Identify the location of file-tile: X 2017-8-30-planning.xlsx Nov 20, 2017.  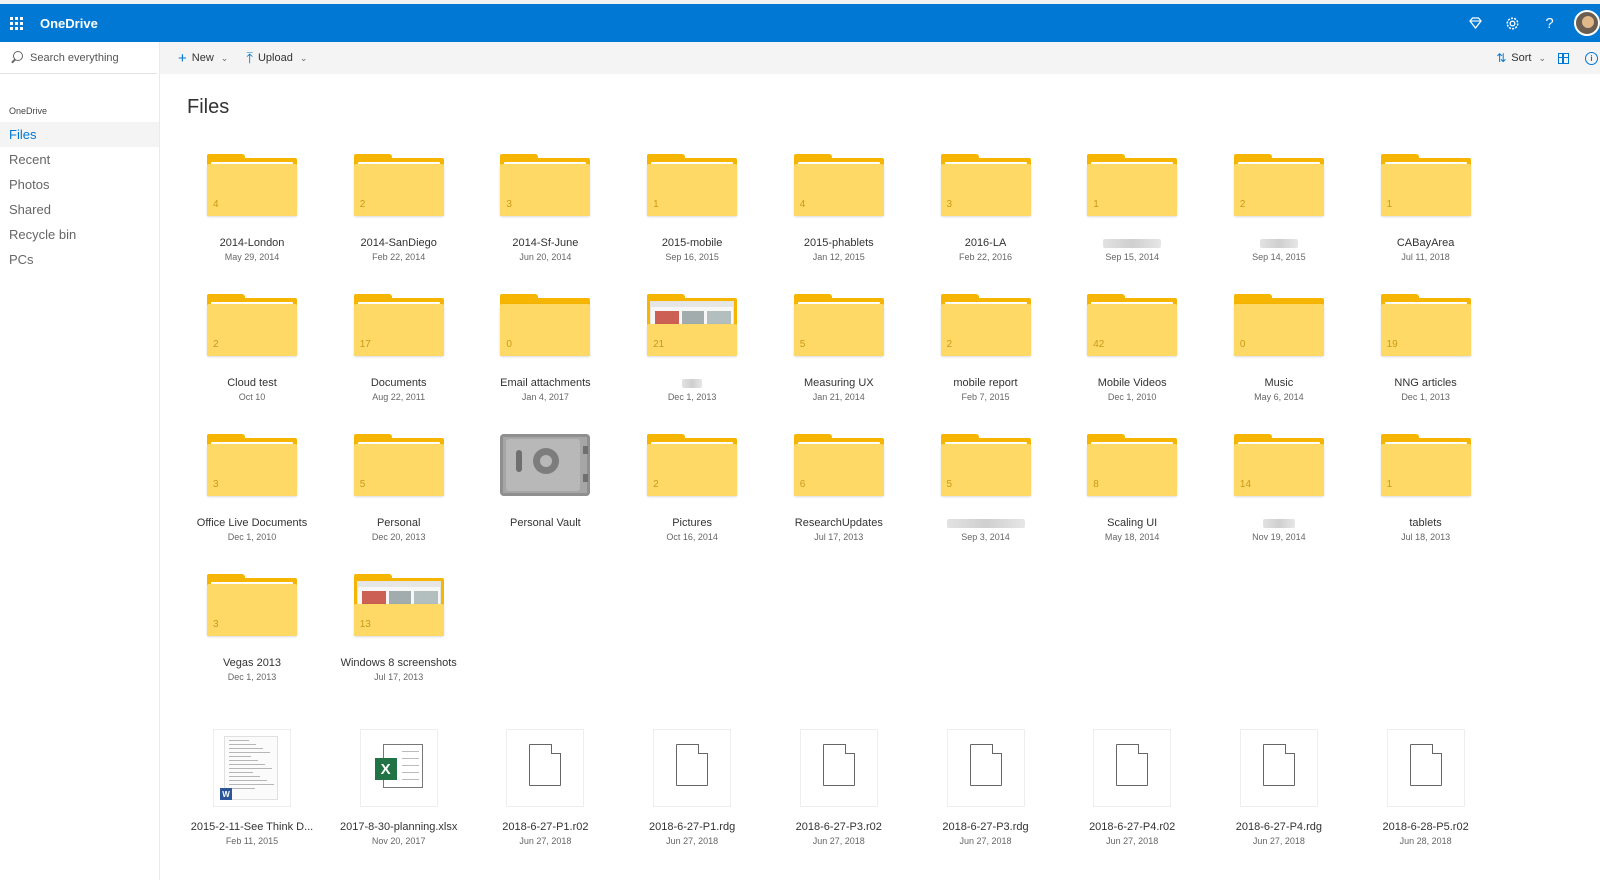
(399, 788).